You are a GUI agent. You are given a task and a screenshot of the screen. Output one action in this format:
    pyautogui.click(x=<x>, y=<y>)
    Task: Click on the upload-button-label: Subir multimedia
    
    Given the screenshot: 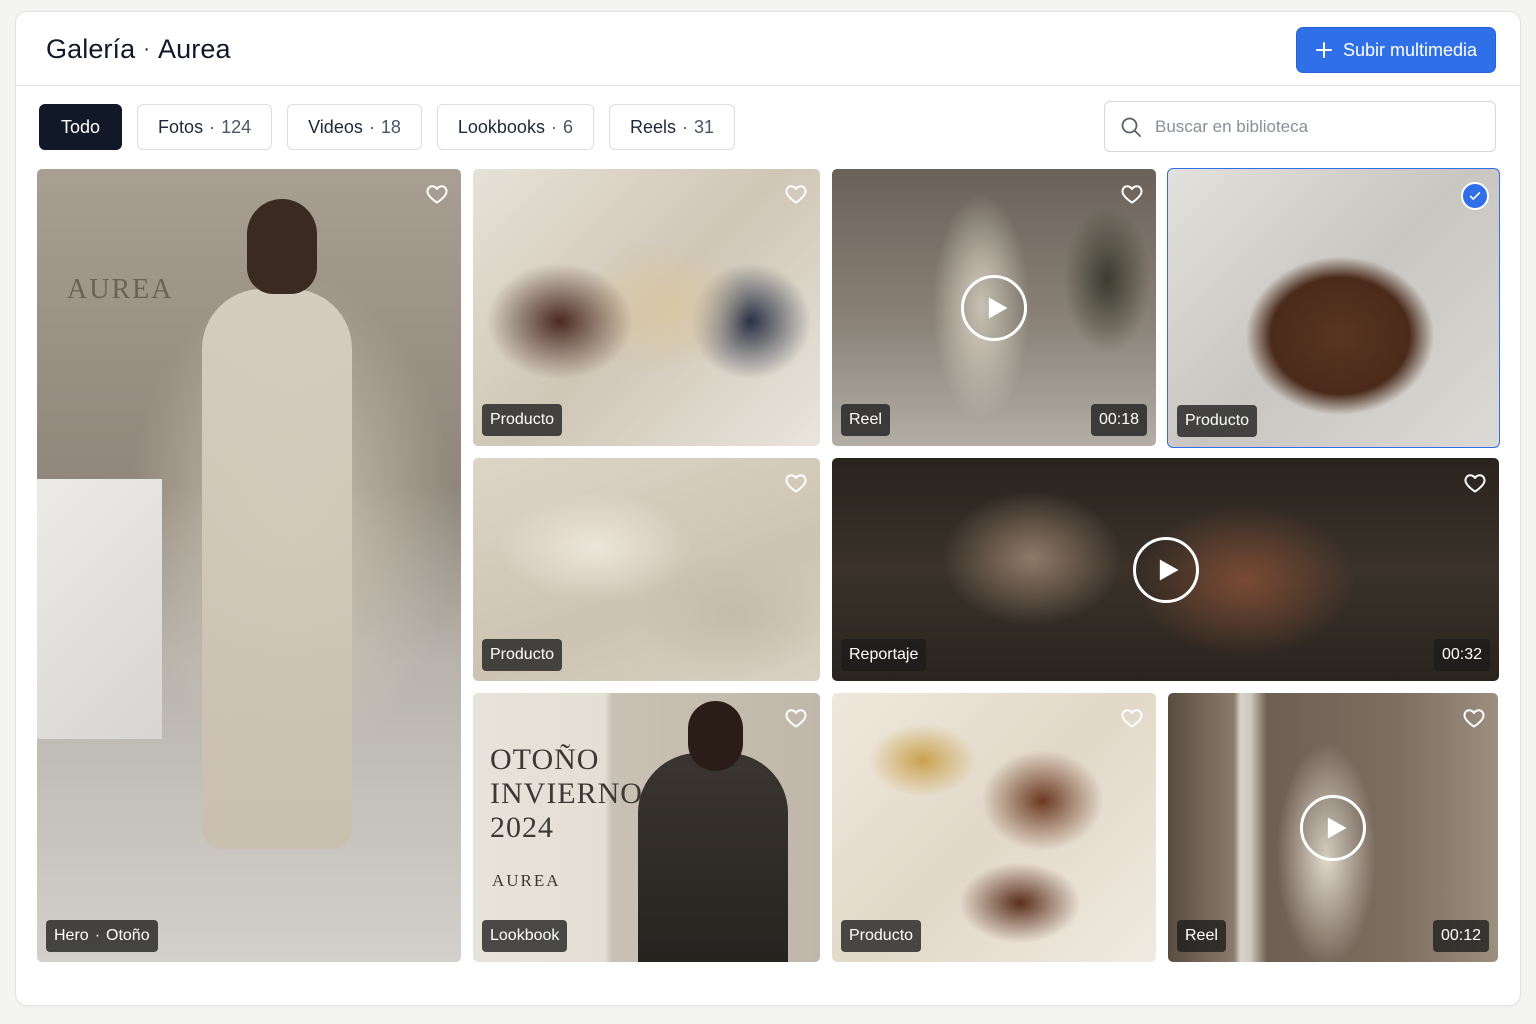 What is the action you would take?
    pyautogui.click(x=1410, y=49)
    